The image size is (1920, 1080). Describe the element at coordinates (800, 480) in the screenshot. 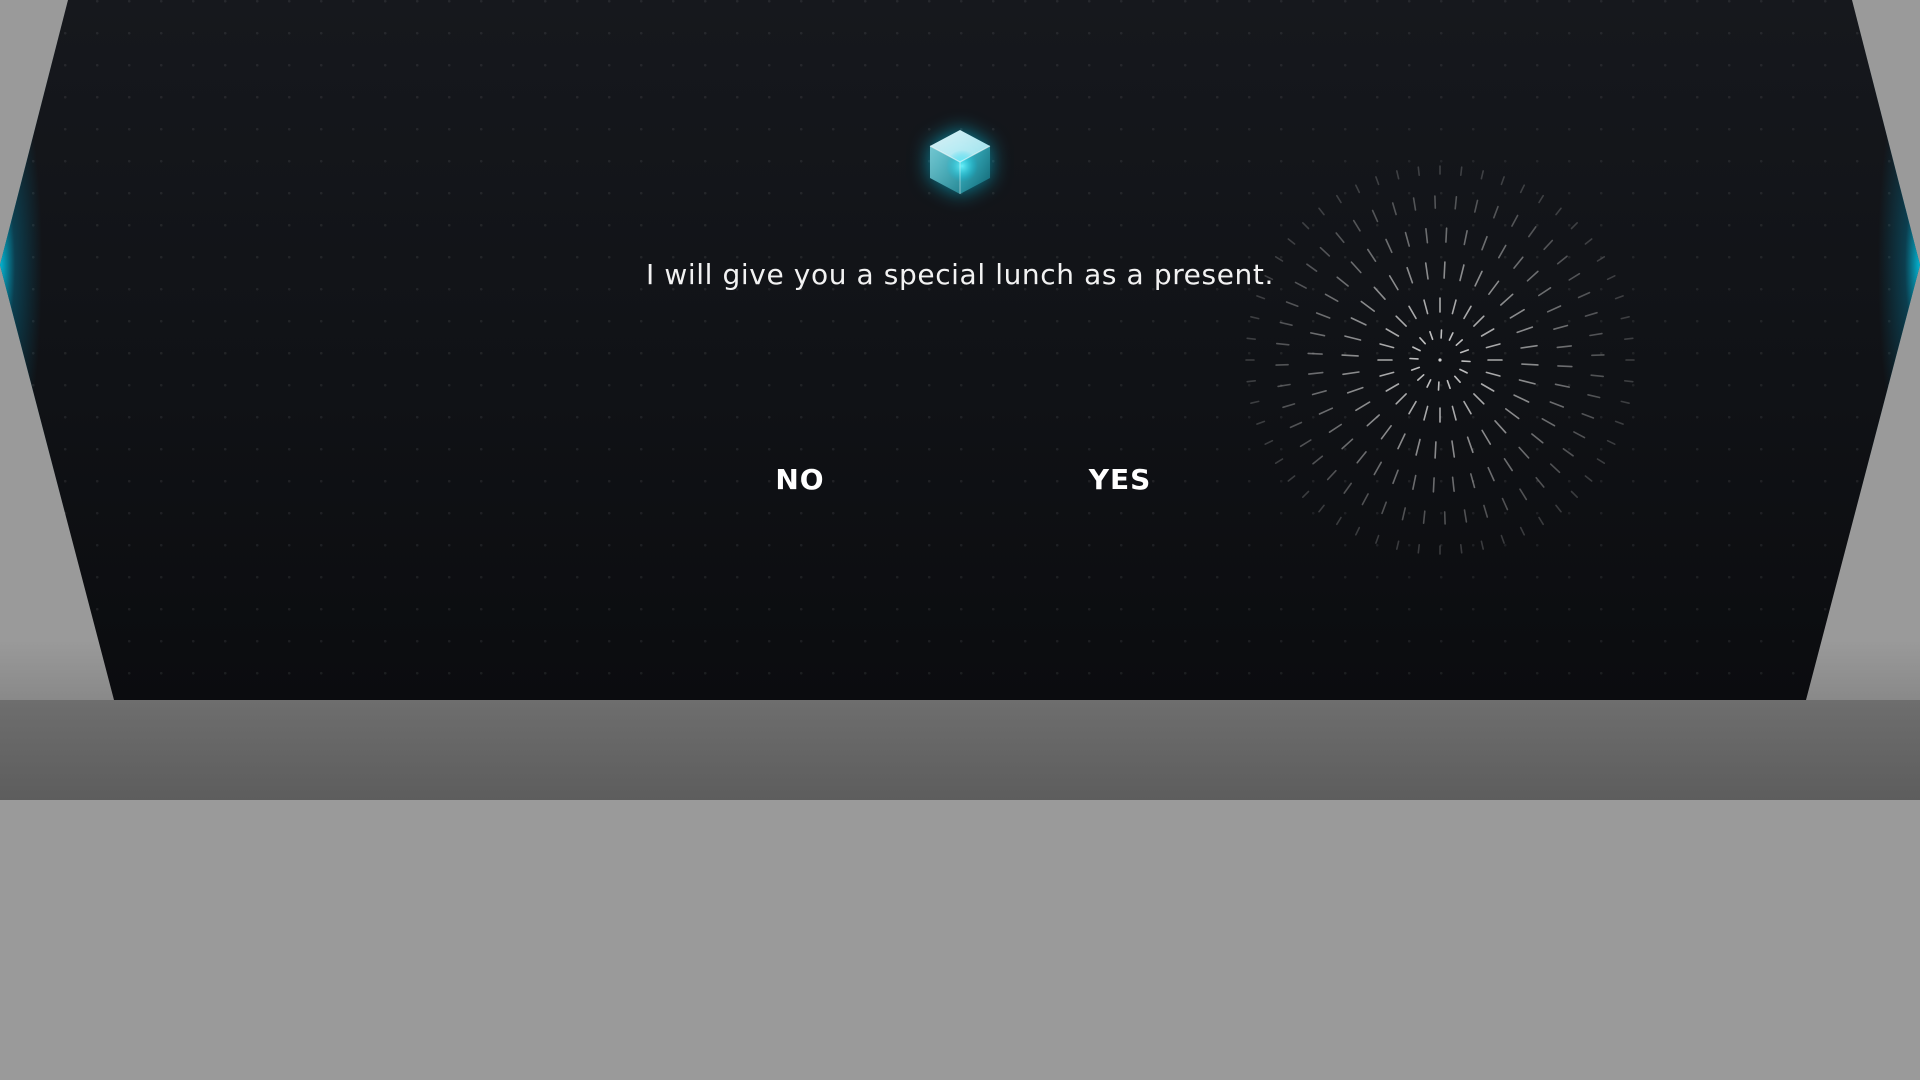

I see `no-button: NO` at that location.